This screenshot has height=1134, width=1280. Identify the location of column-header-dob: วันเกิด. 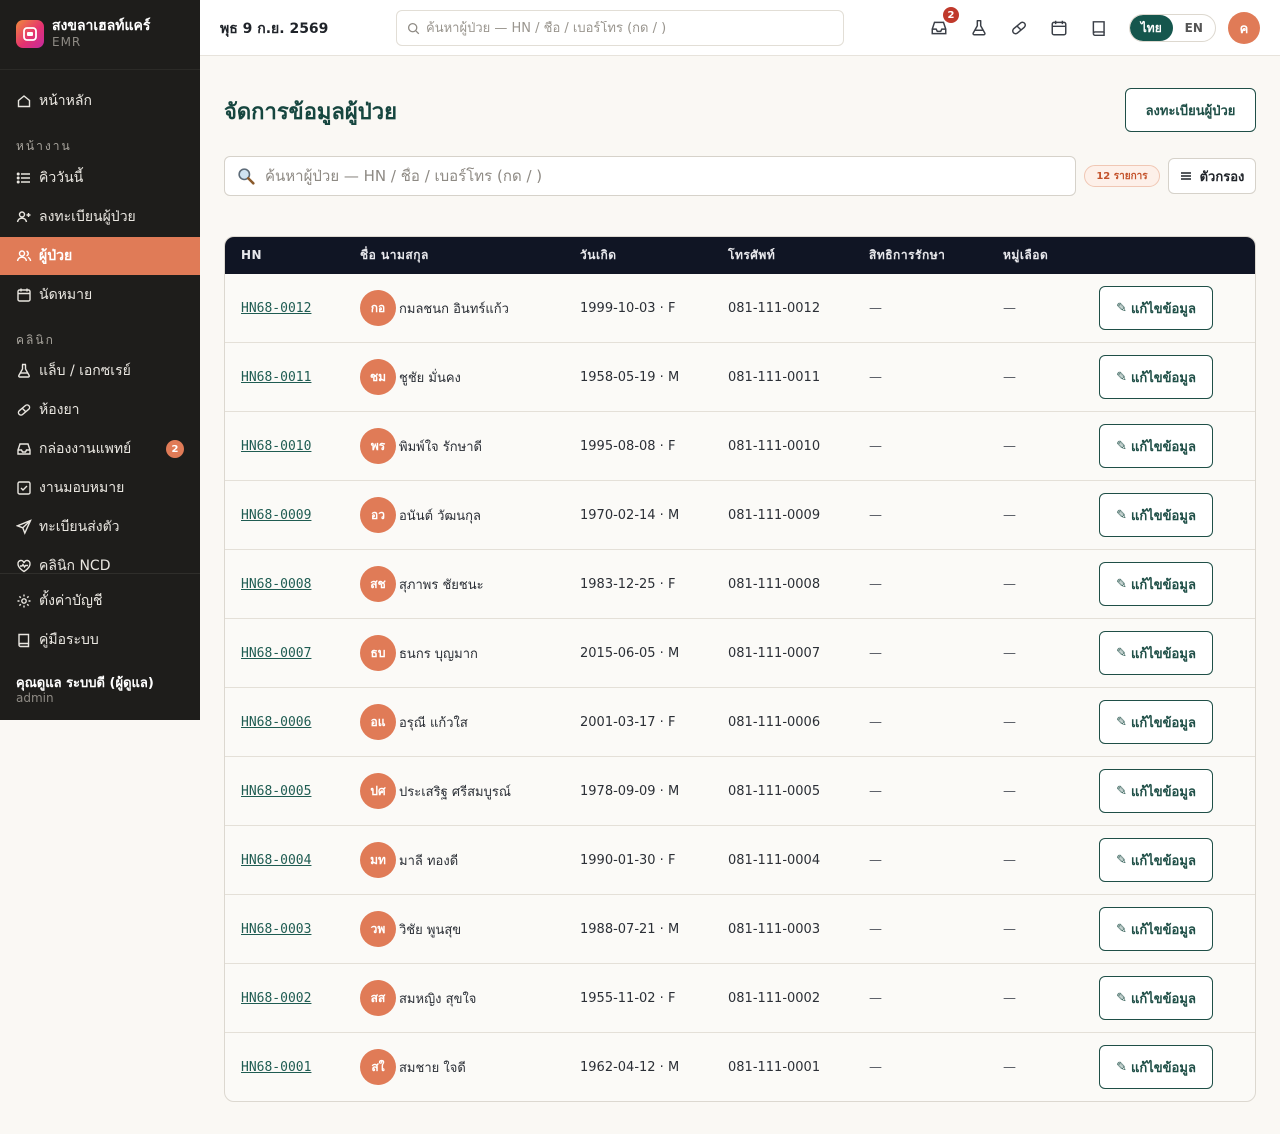
(598, 255).